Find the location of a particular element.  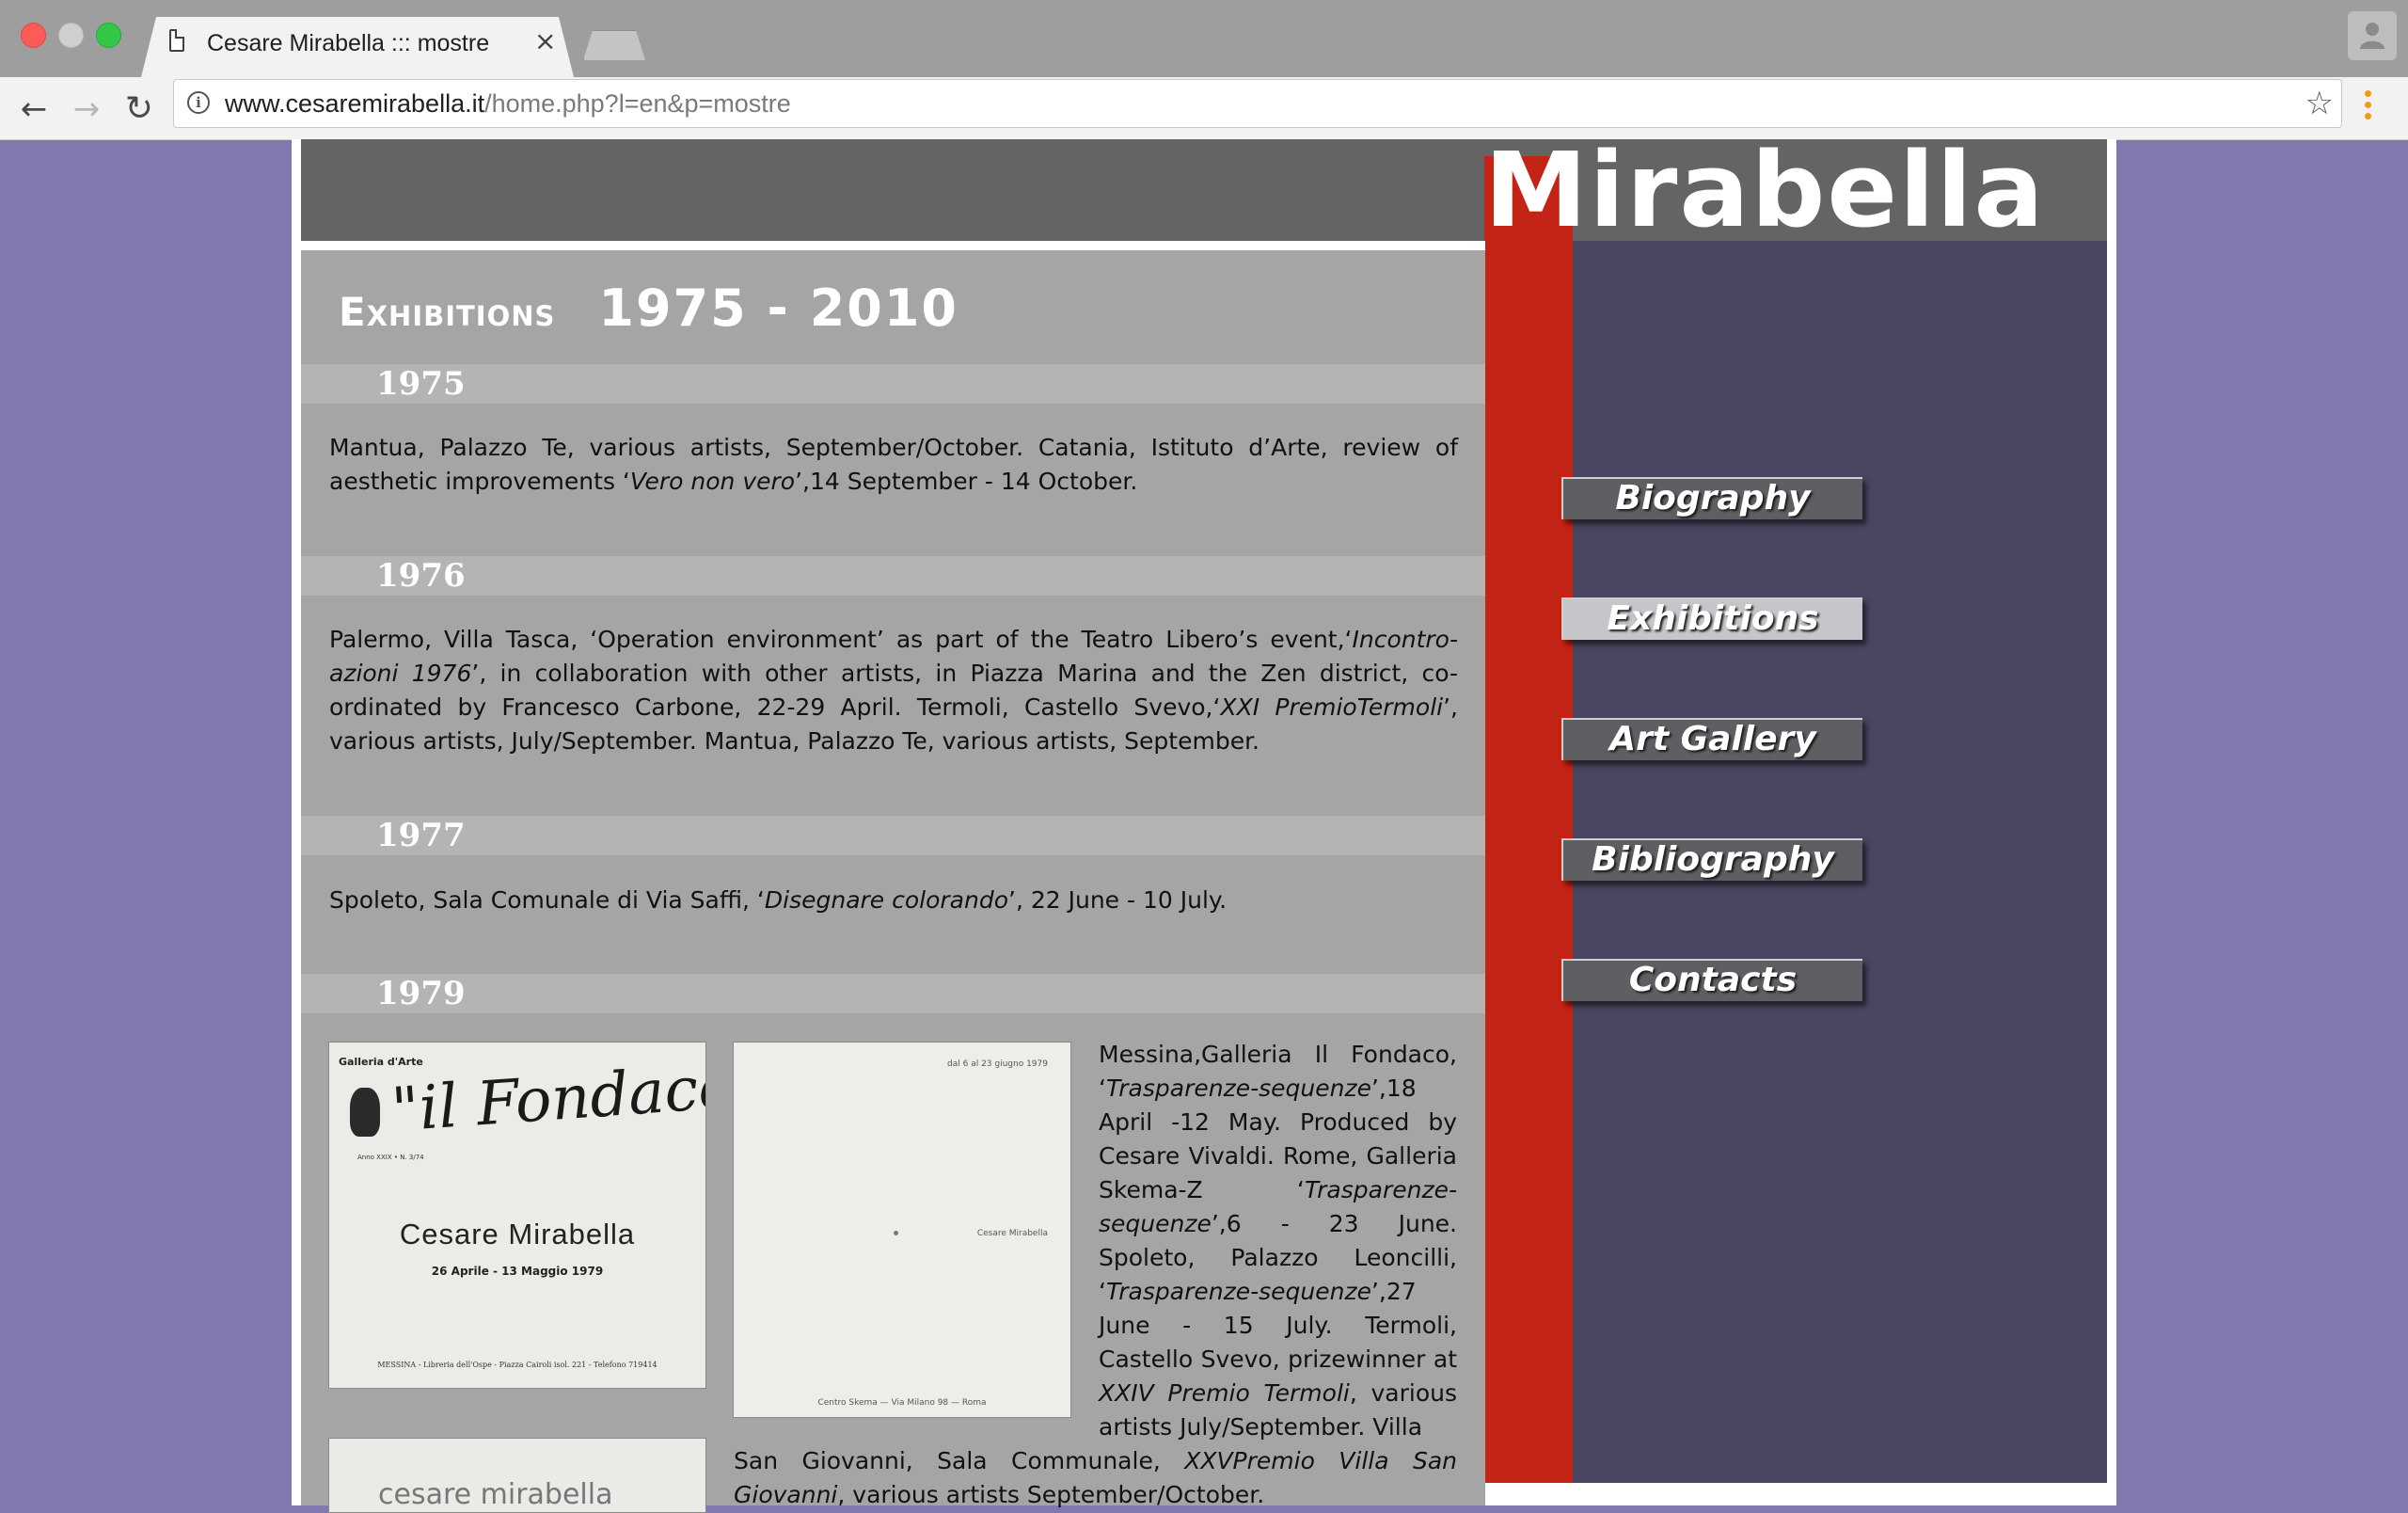

nav-label: Art Gallery is located at coordinates (1713, 739).